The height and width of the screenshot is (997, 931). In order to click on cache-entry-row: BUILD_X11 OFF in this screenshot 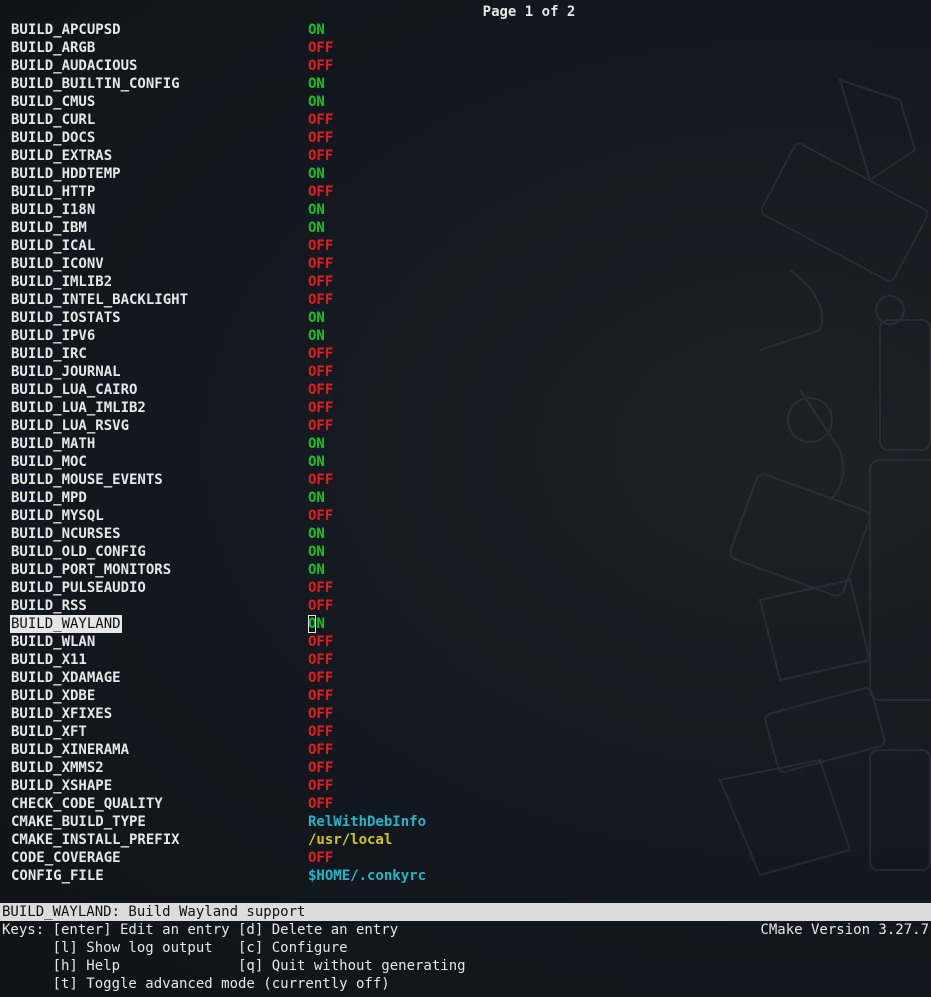, I will do `click(465, 660)`.